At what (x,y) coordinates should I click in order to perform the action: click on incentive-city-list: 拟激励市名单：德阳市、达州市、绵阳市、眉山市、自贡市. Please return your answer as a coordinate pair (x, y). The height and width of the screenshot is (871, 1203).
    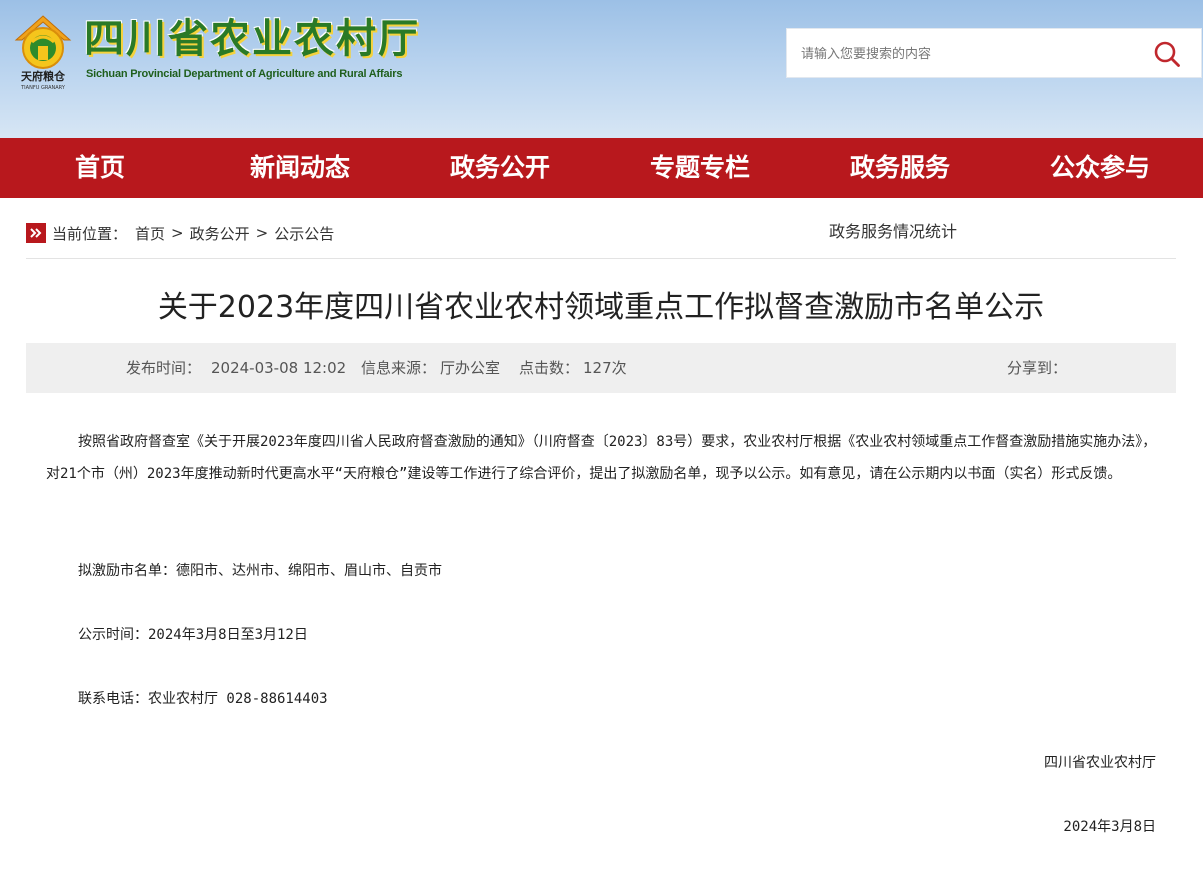
    Looking at the image, I should click on (260, 571).